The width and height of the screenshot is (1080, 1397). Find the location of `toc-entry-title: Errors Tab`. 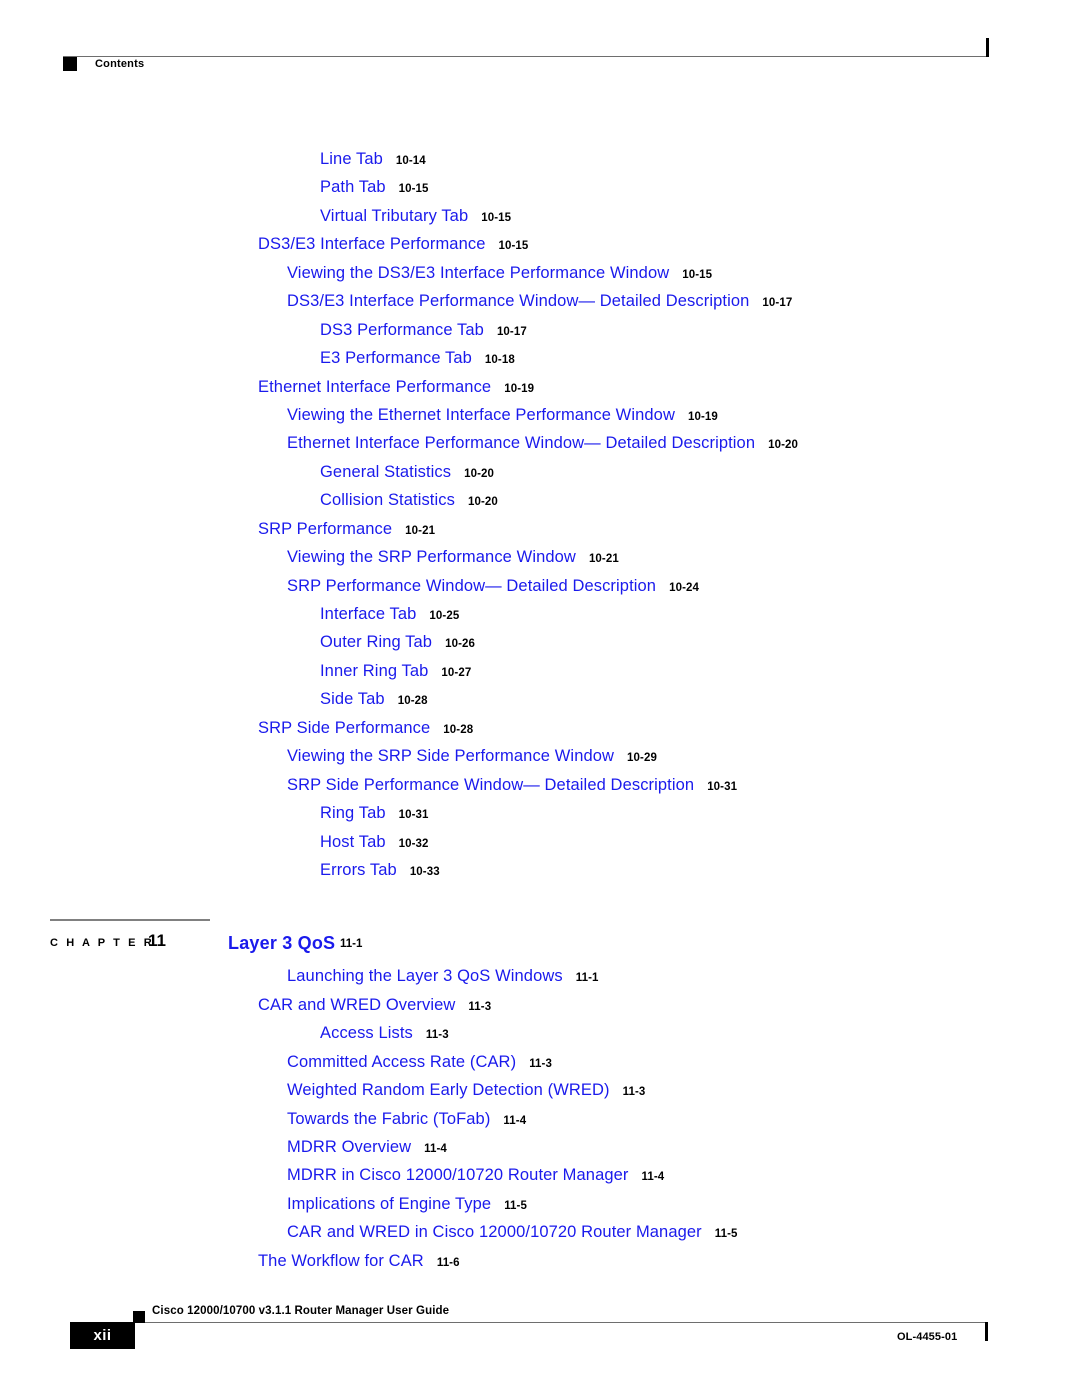

toc-entry-title: Errors Tab is located at coordinates (358, 870).